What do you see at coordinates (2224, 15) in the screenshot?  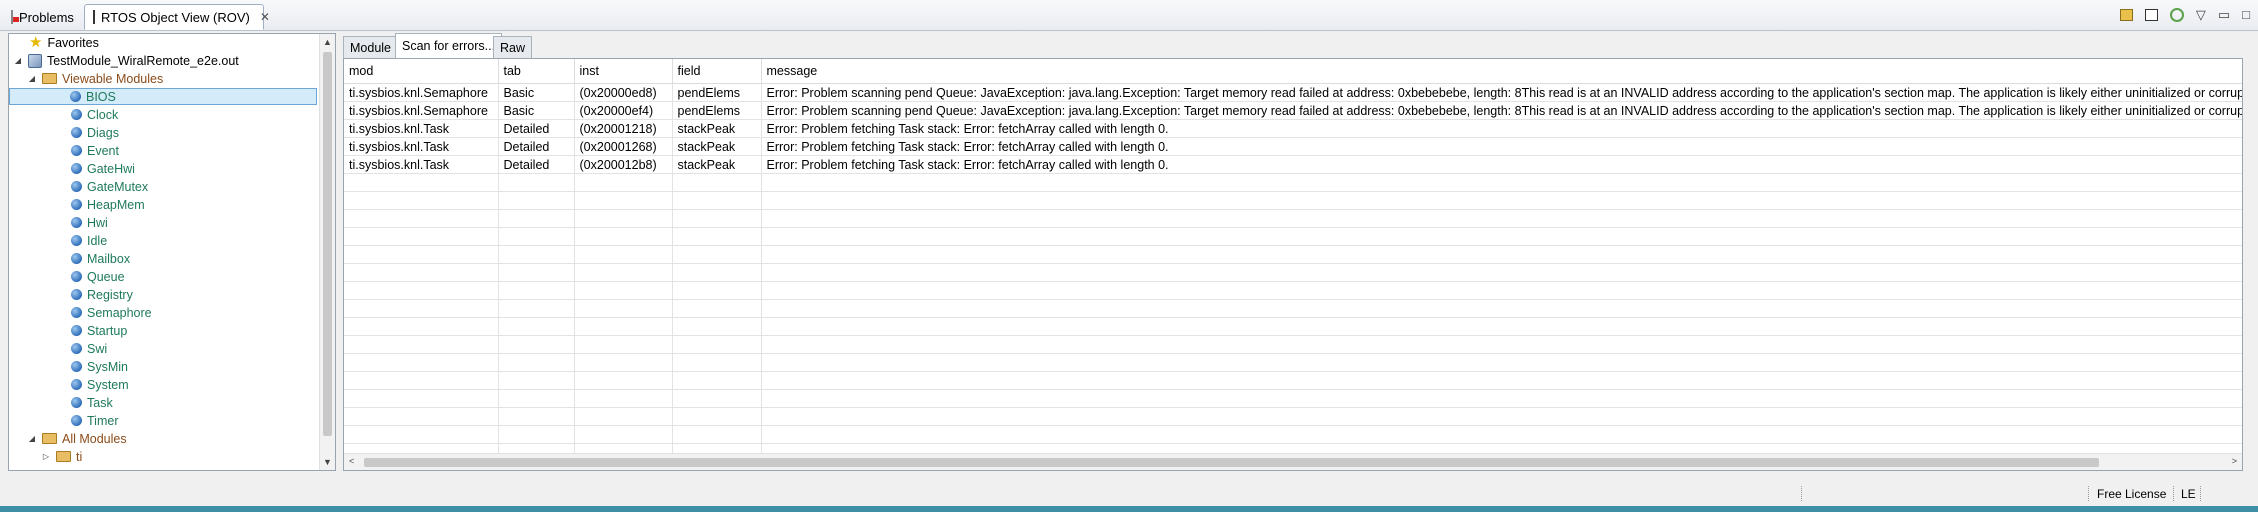 I see `minimize-icon: ▭` at bounding box center [2224, 15].